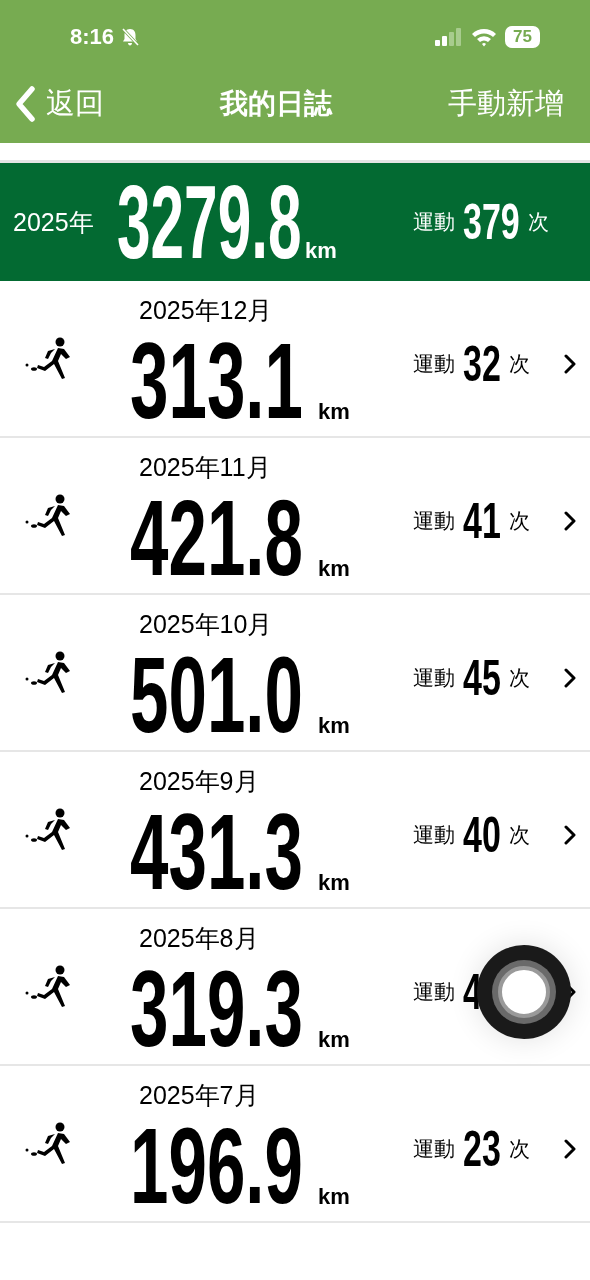  What do you see at coordinates (216, 695) in the screenshot?
I see `month-distance: 501.0` at bounding box center [216, 695].